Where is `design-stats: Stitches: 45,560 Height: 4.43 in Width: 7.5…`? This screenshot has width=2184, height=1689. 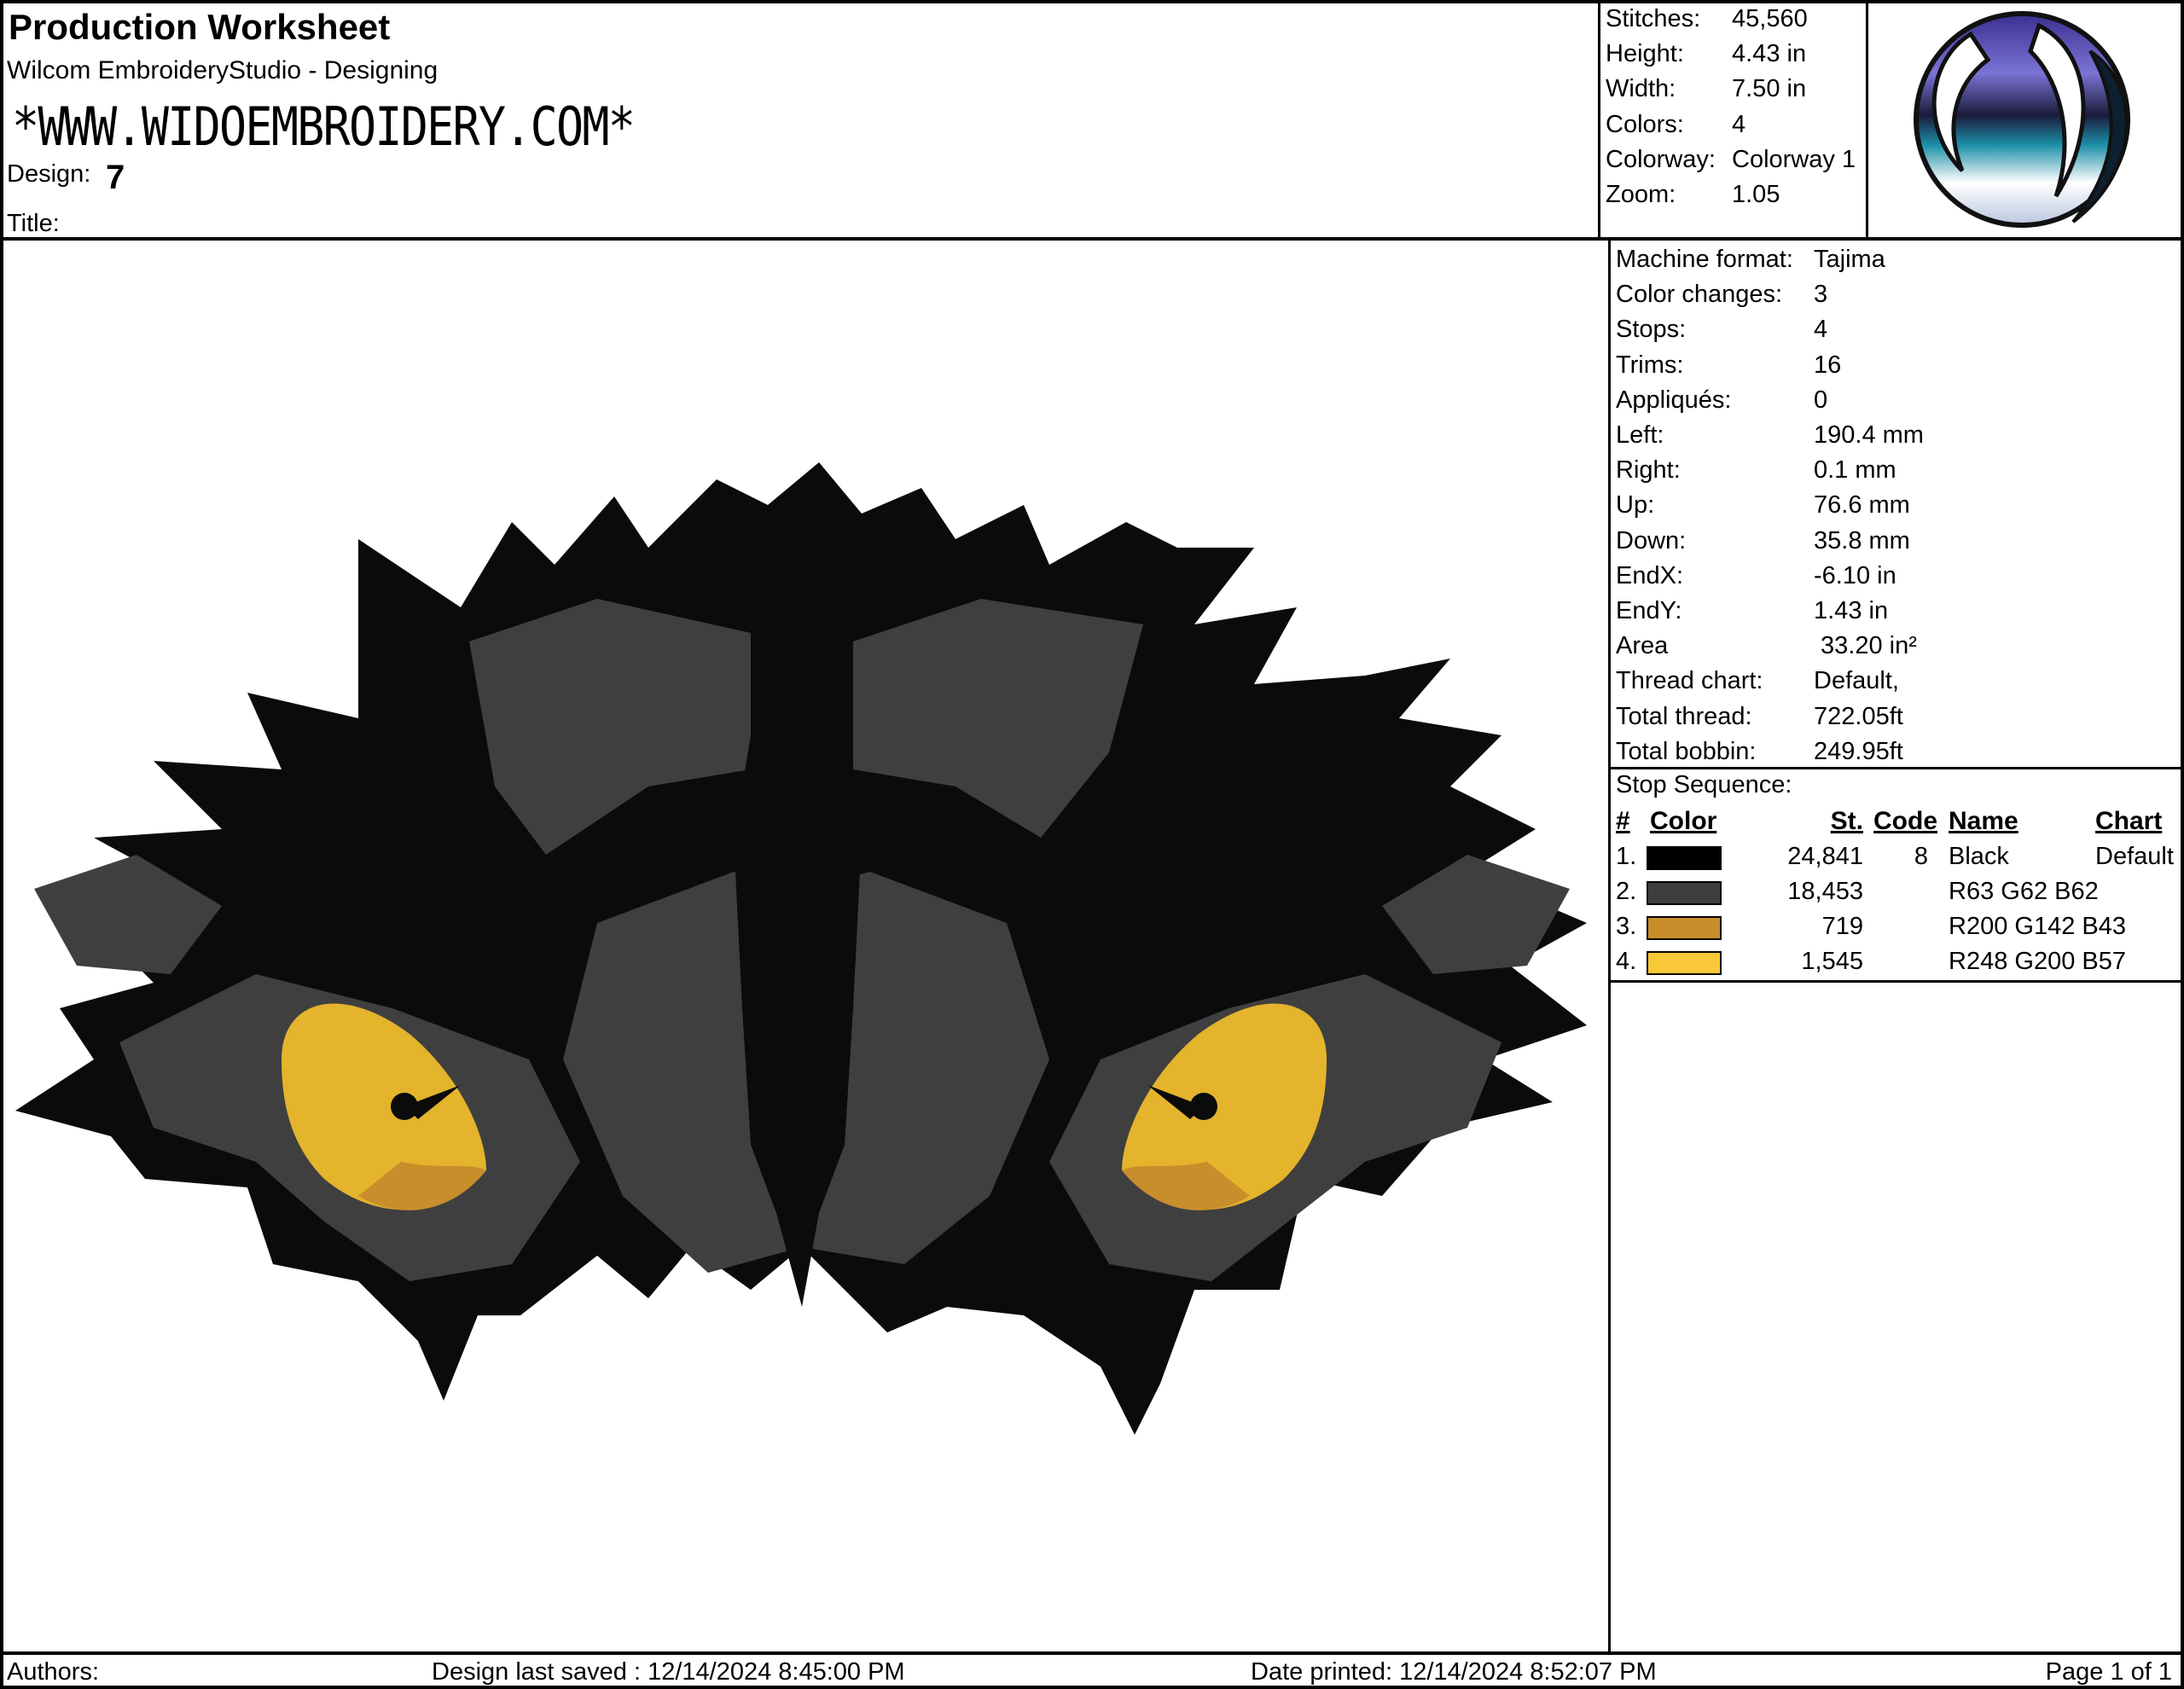 design-stats: Stitches: 45,560 Height: 4.43 in Width: 7.5… is located at coordinates (1734, 120).